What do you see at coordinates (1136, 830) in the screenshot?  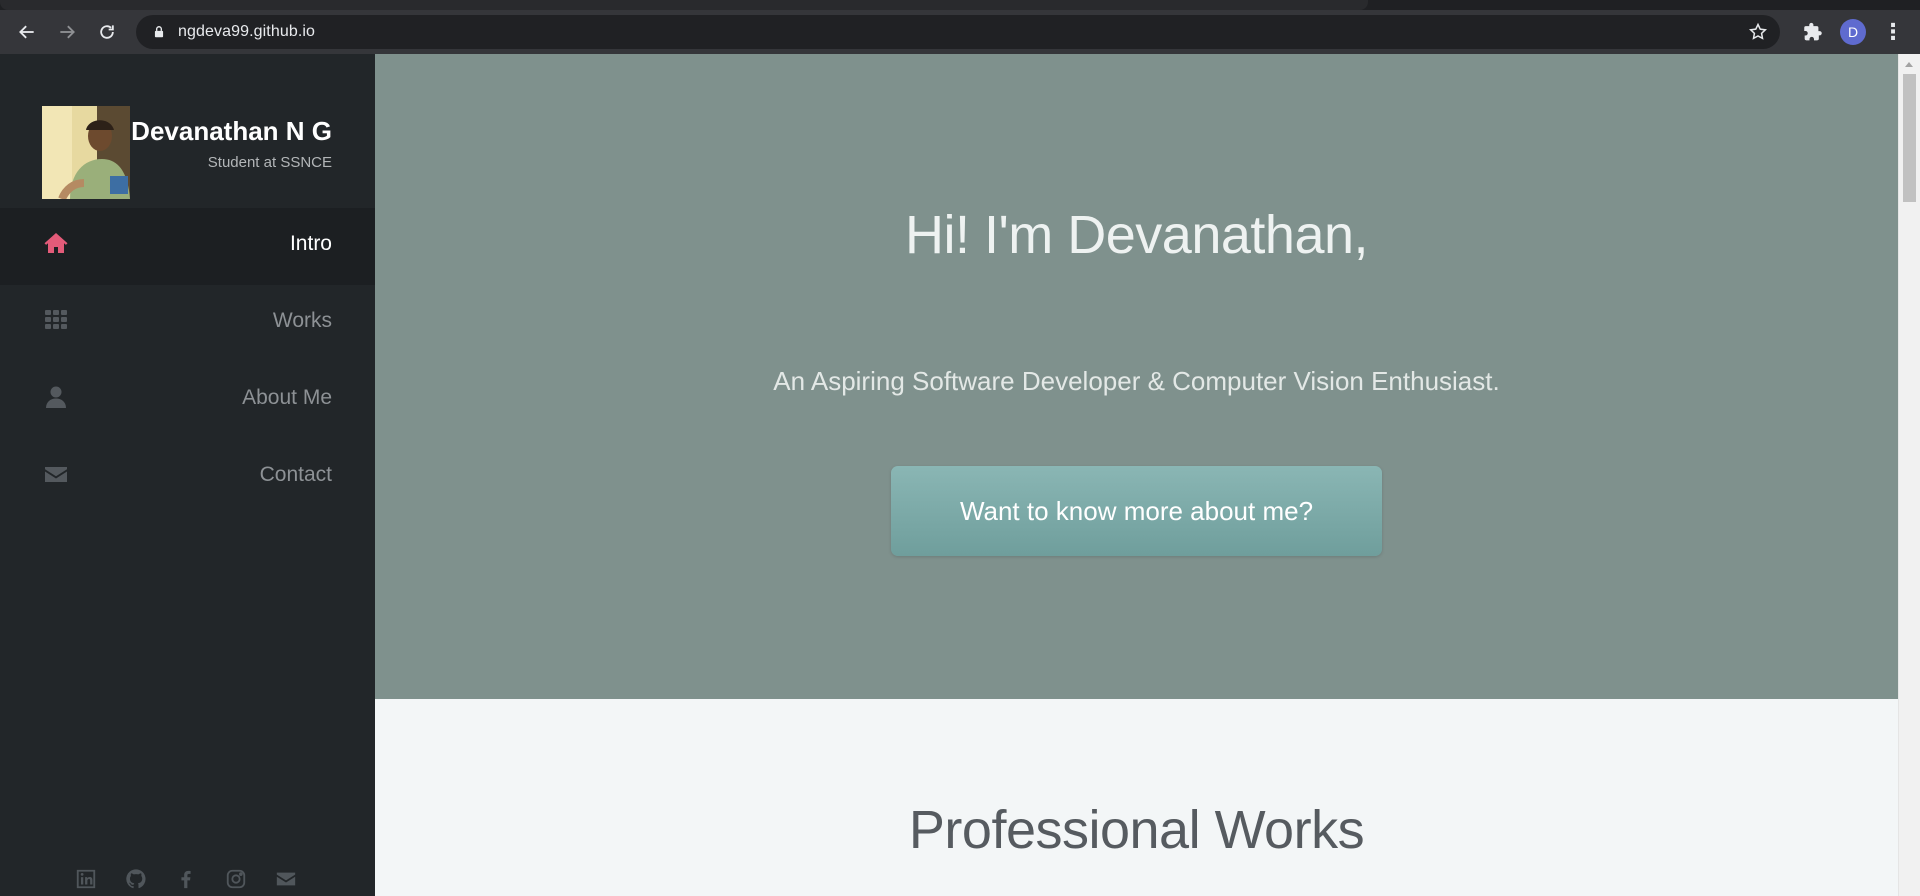 I see `works-title: Professional Works` at bounding box center [1136, 830].